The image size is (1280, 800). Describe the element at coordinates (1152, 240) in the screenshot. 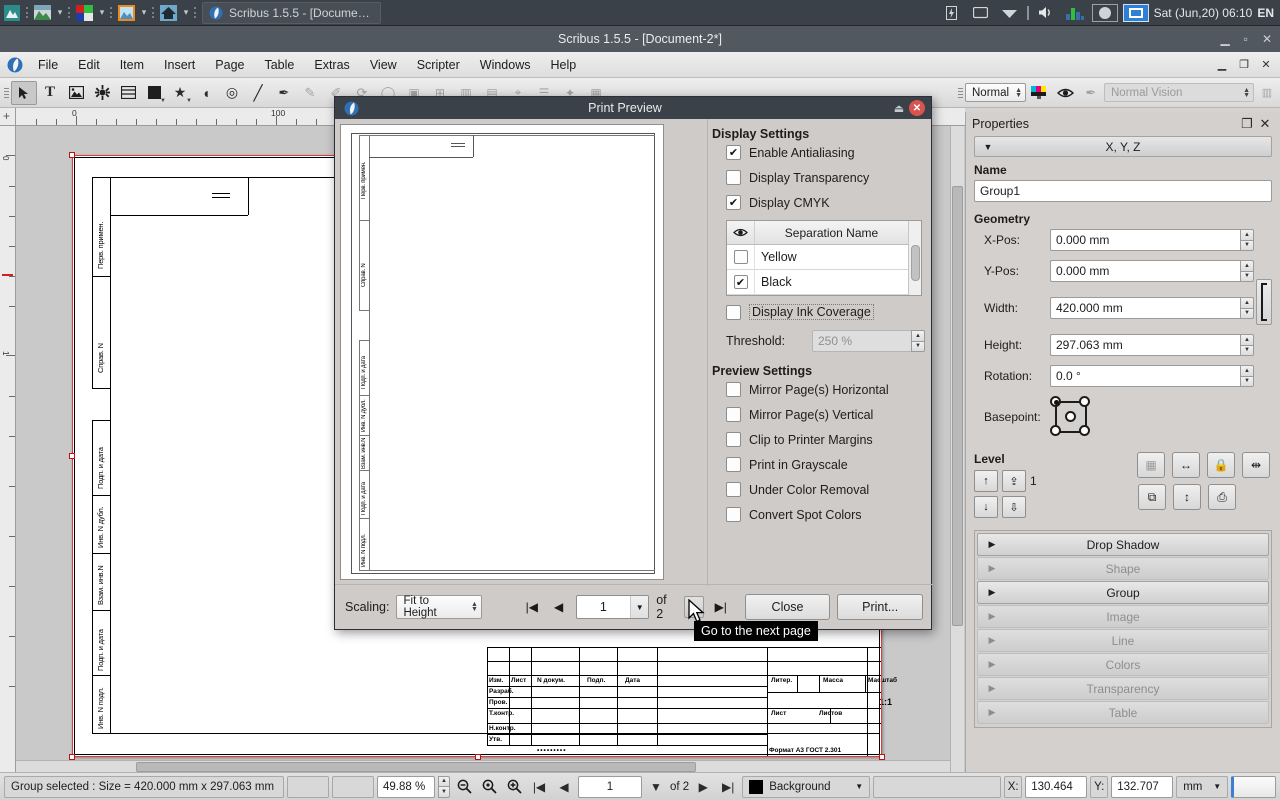

I see `x-pos-field: 0.000 mm ▲ ▼` at that location.